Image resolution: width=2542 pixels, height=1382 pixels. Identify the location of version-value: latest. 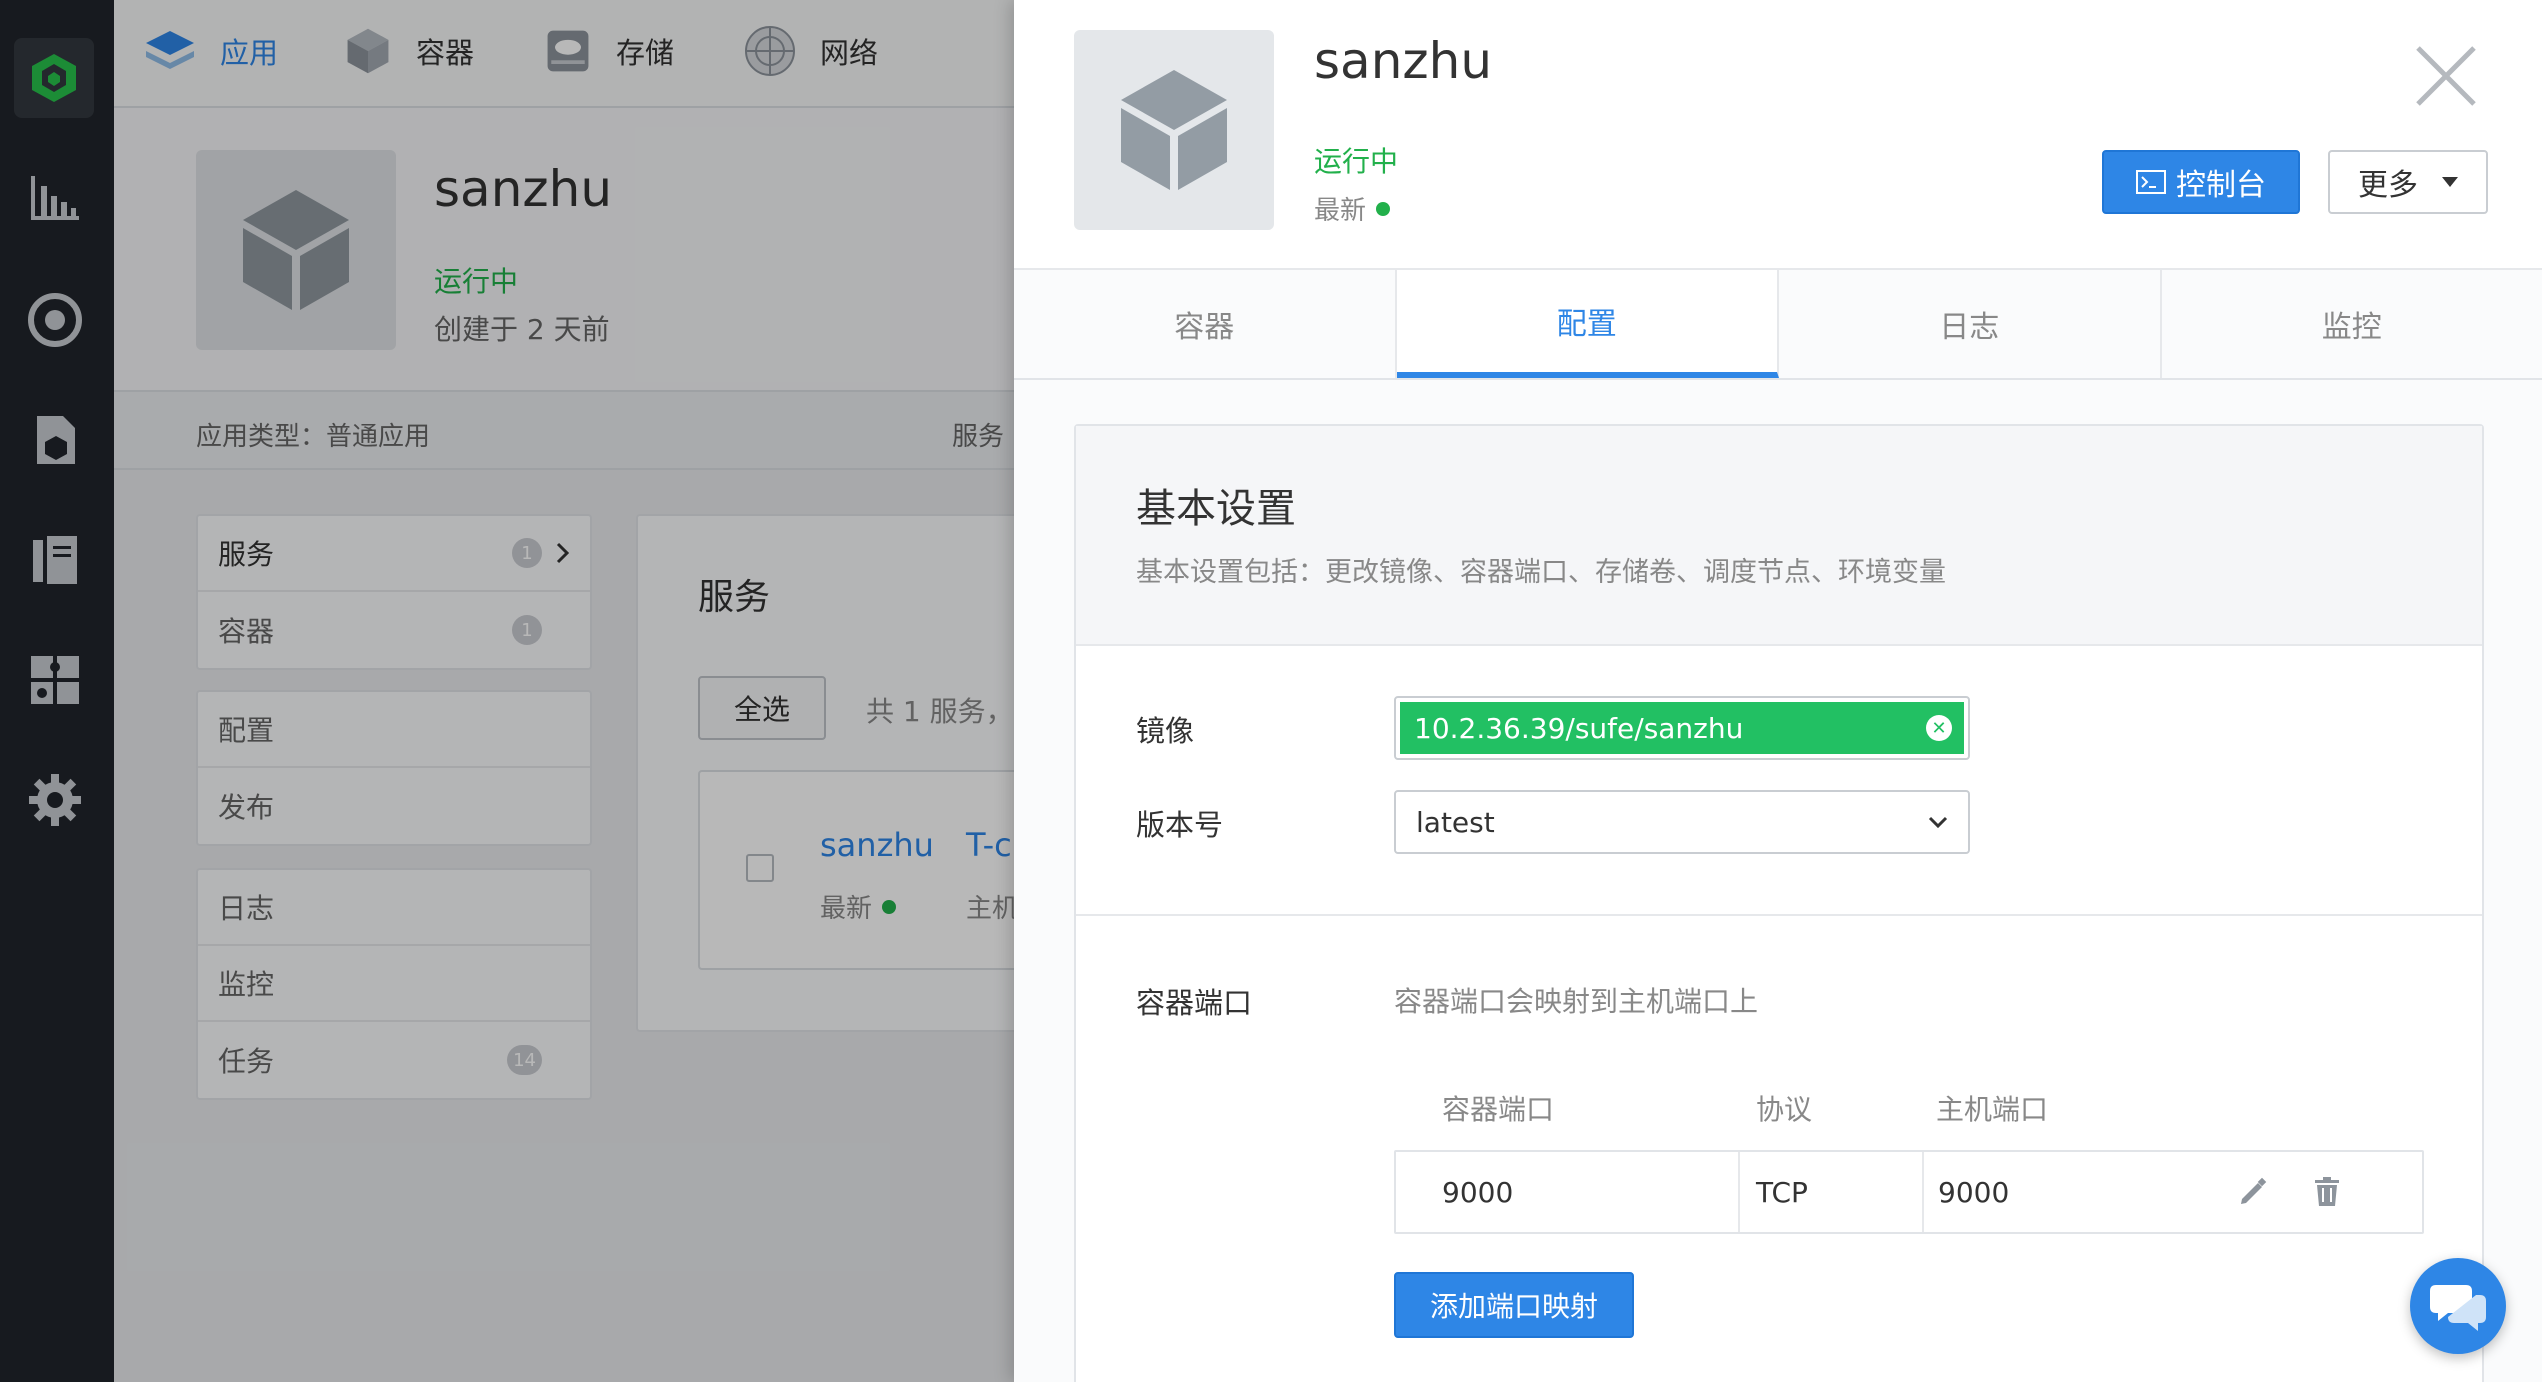
(1455, 822).